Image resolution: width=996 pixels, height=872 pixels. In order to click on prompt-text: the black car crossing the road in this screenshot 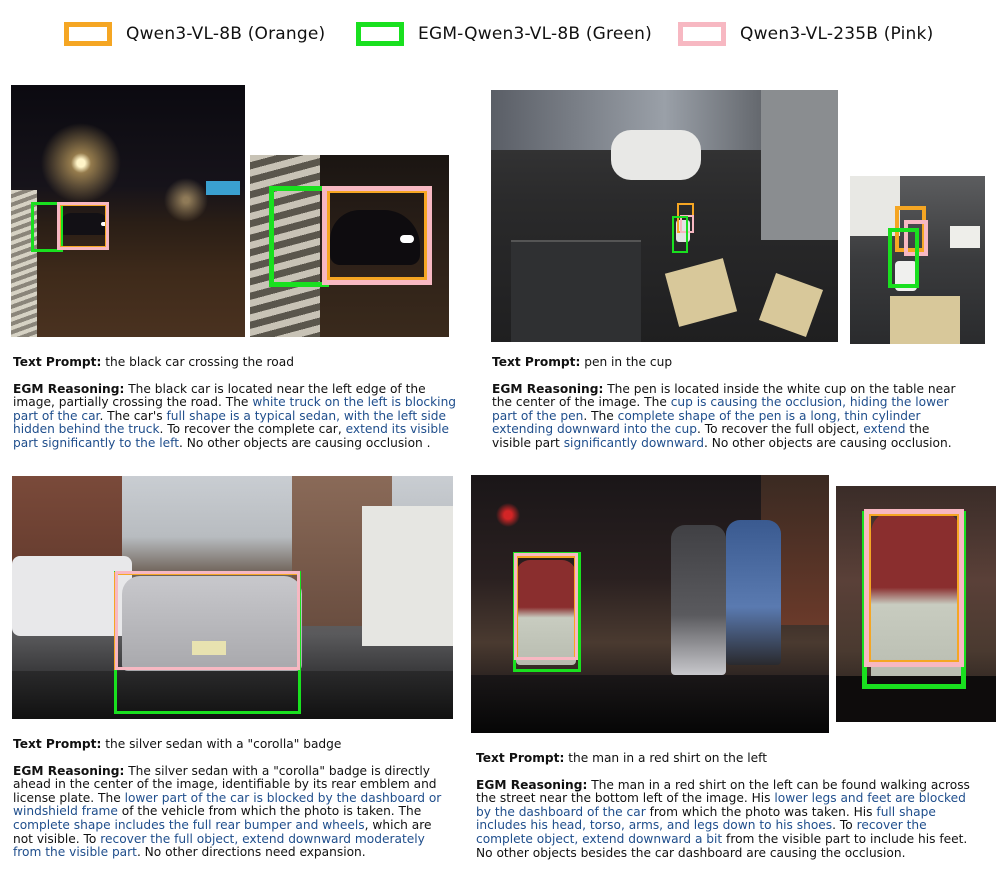, I will do `click(199, 362)`.